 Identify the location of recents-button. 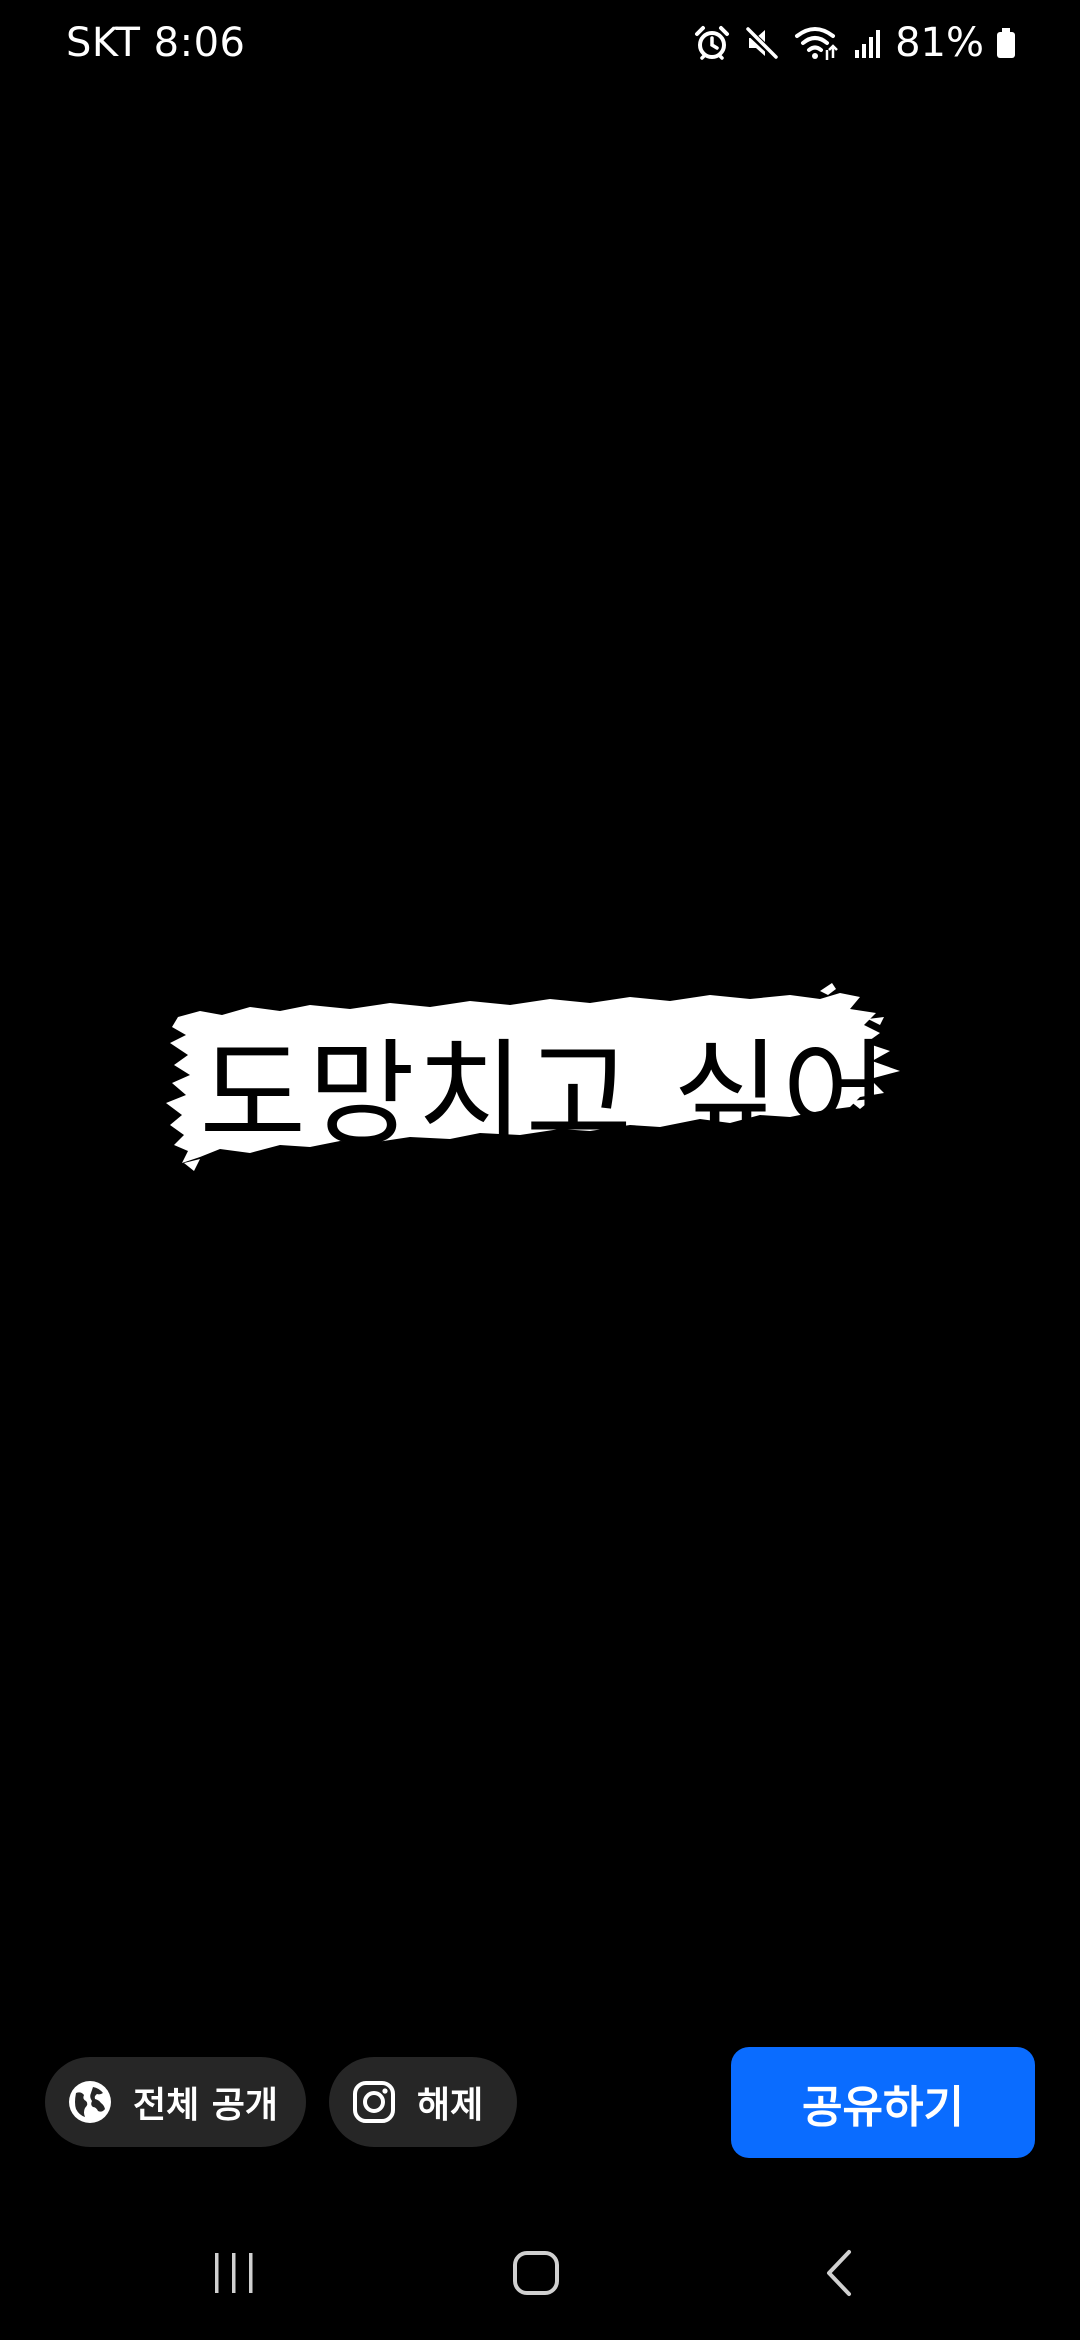
(234, 2272).